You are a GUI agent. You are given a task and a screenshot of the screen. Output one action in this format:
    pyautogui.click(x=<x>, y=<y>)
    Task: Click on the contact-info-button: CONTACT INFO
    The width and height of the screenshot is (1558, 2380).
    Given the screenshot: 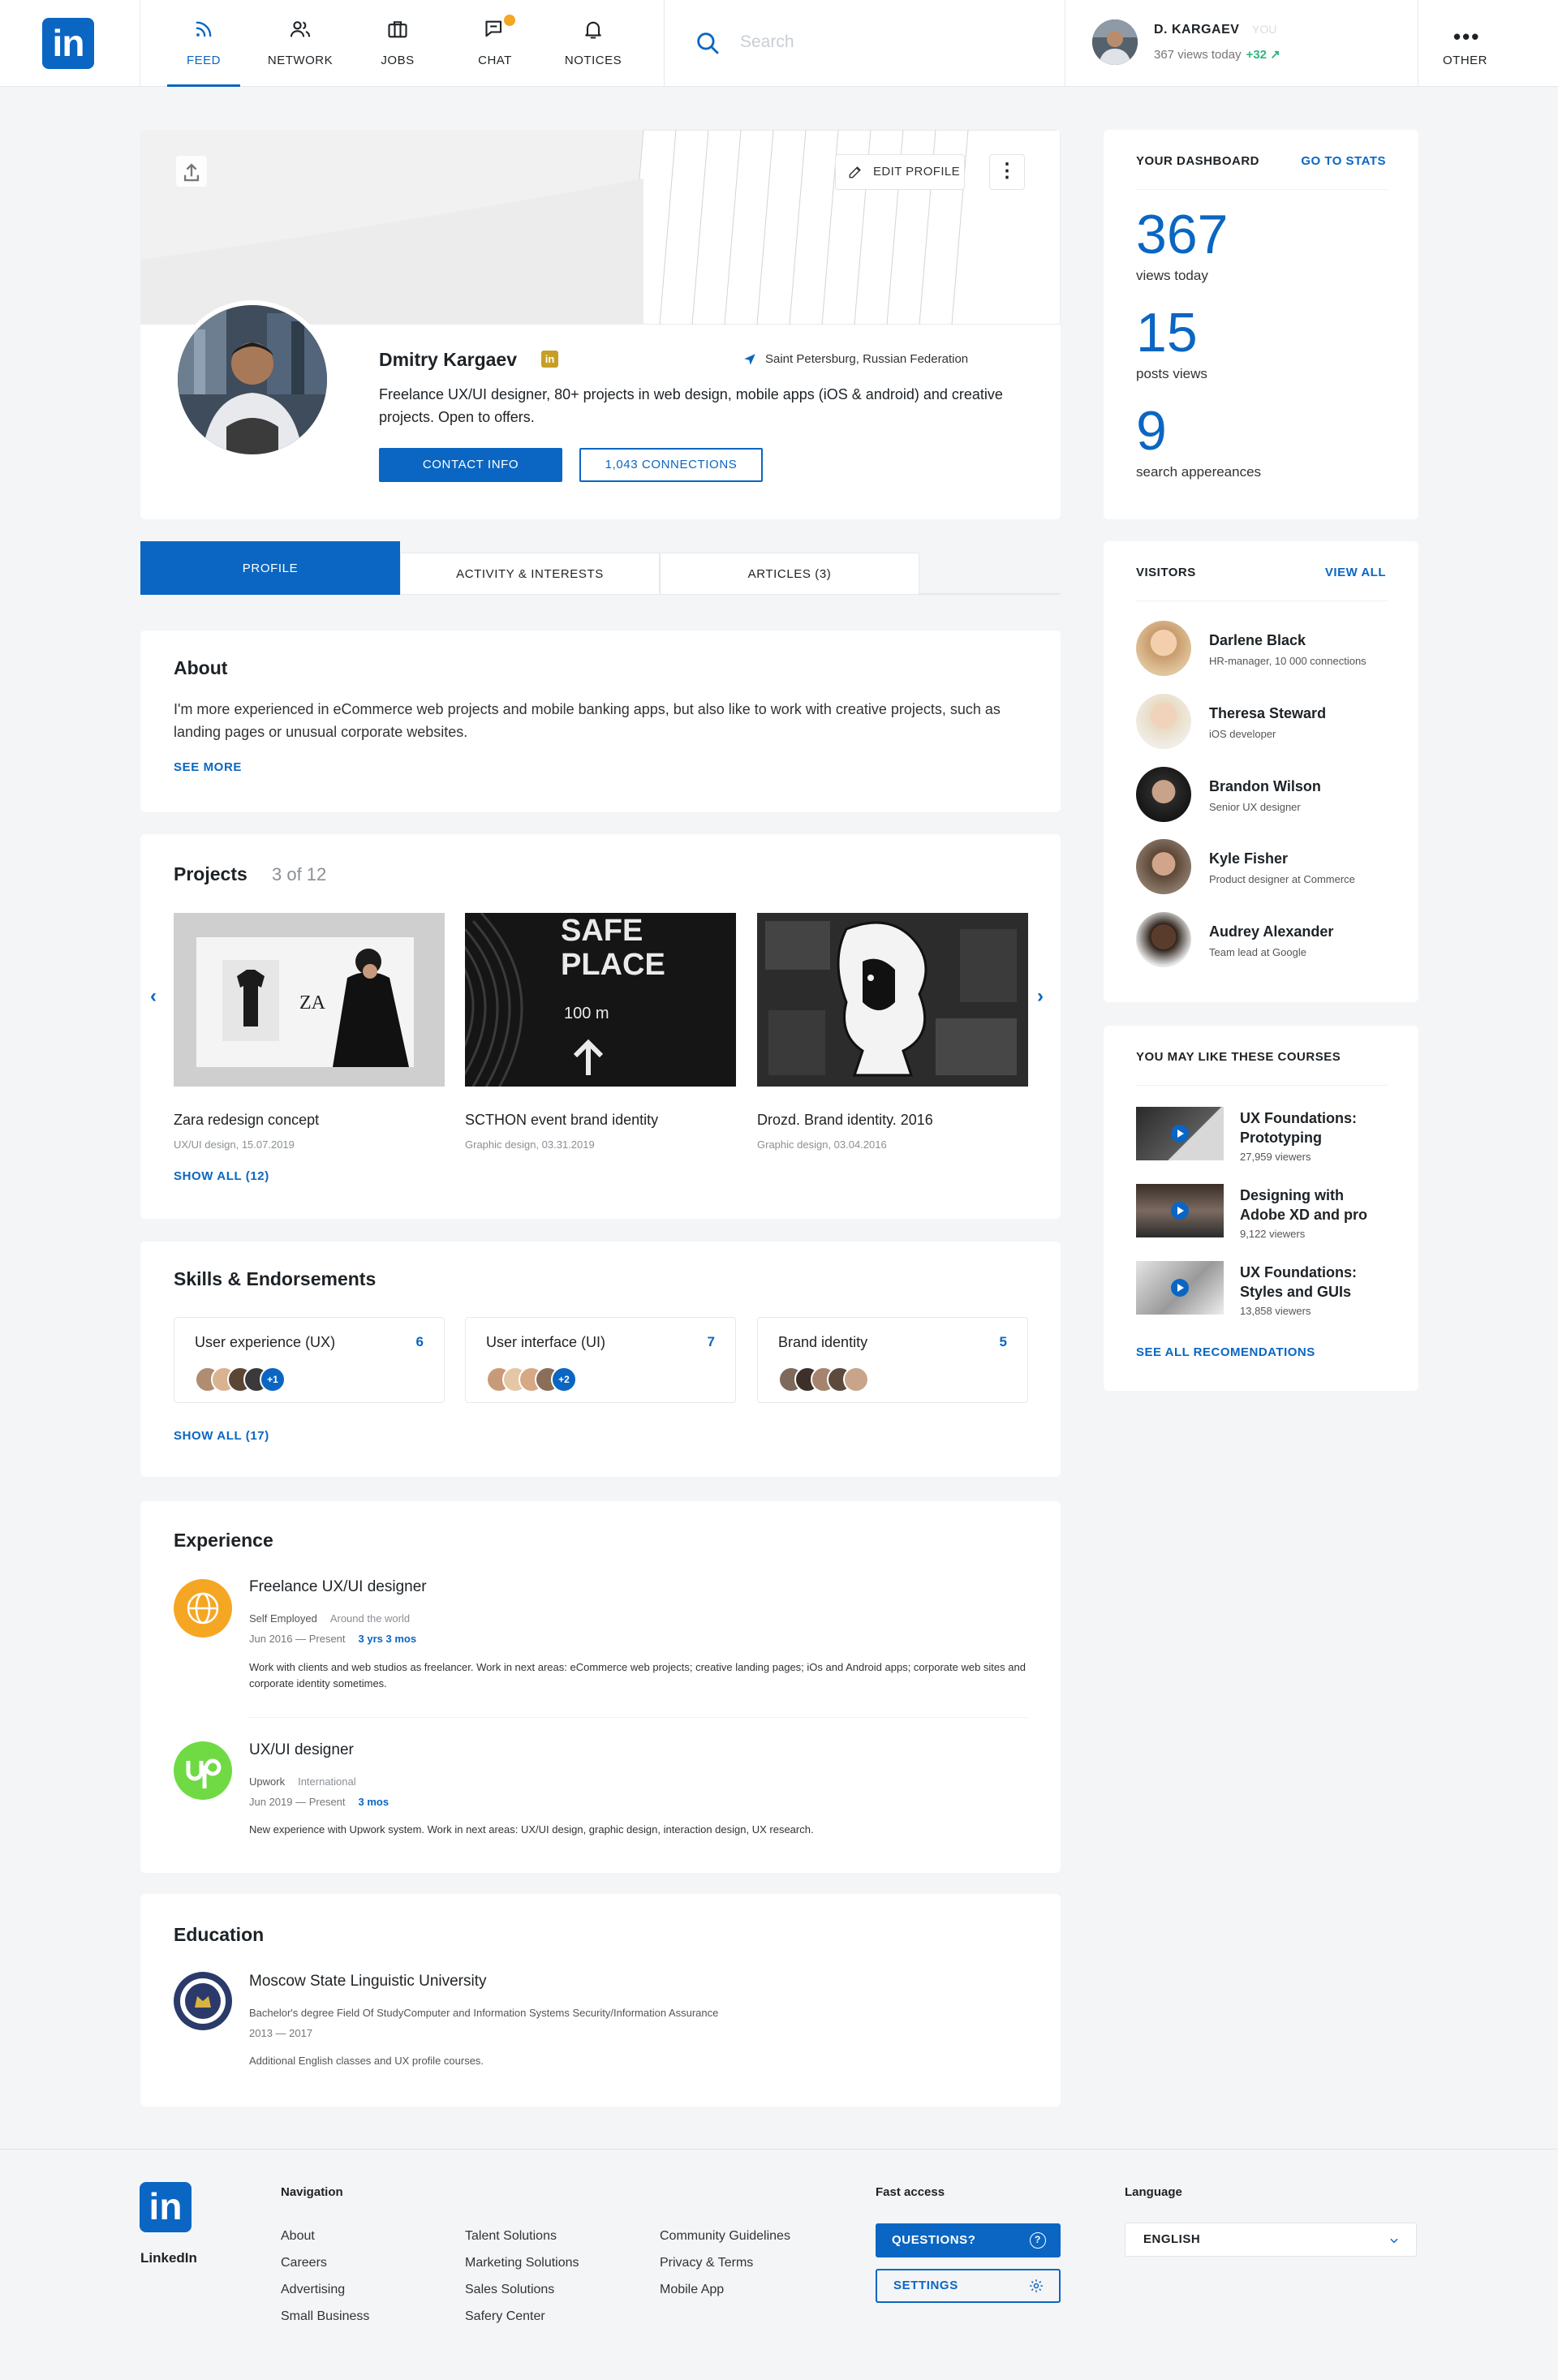 What is the action you would take?
    pyautogui.click(x=470, y=465)
    